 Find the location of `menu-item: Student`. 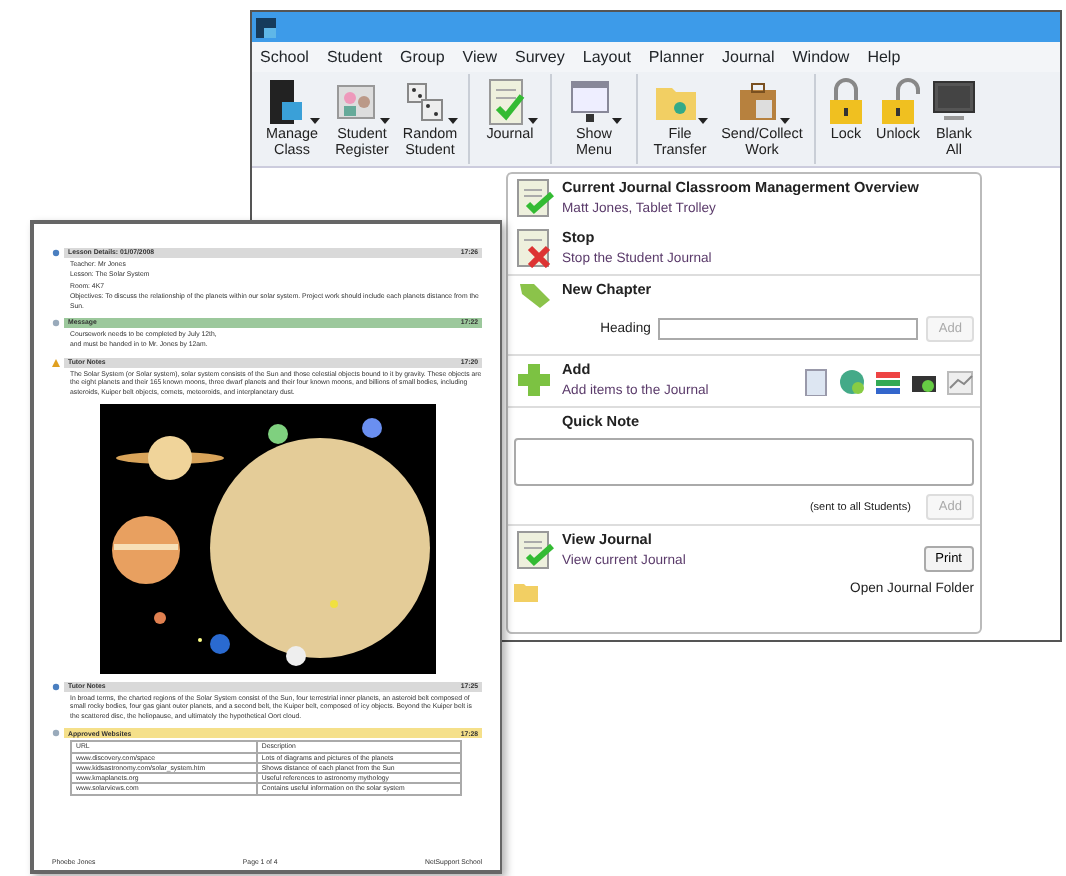

menu-item: Student is located at coordinates (354, 57).